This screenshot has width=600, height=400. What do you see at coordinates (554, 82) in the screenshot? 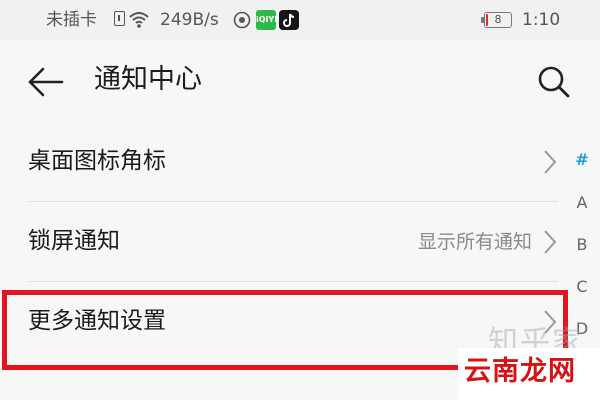
I see `search-icon` at bounding box center [554, 82].